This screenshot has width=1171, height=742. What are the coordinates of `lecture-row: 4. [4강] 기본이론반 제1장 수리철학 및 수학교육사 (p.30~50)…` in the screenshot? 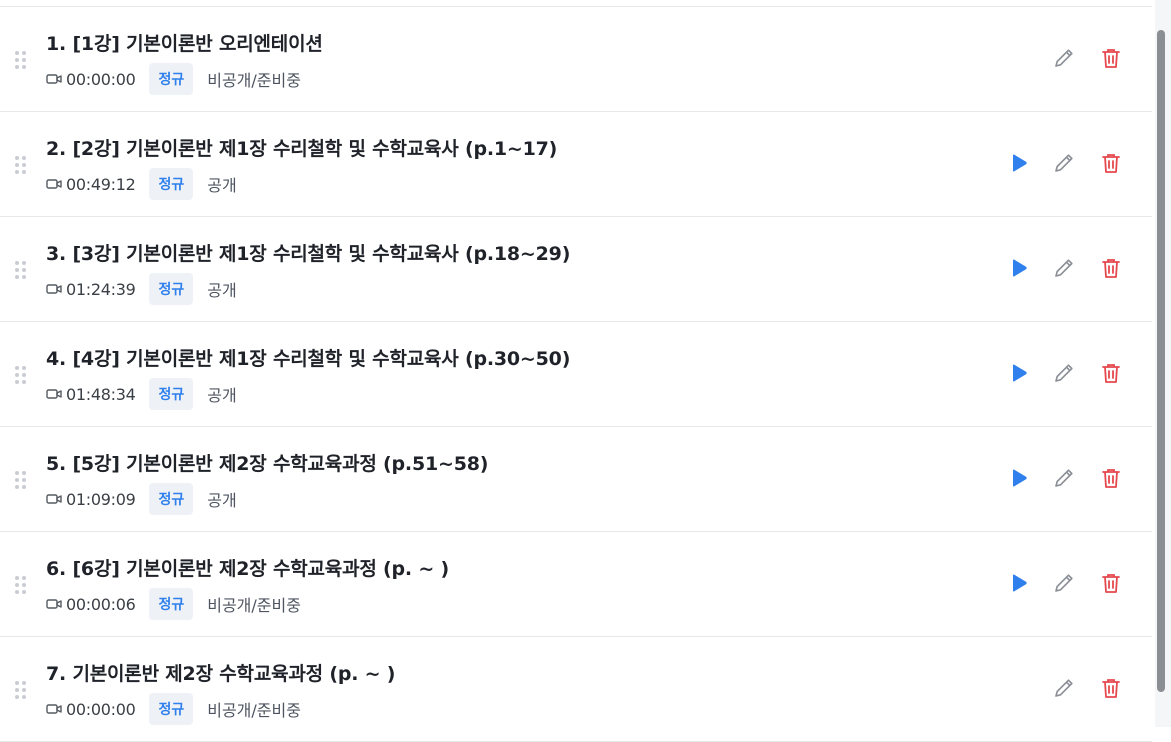 It's located at (576, 374).